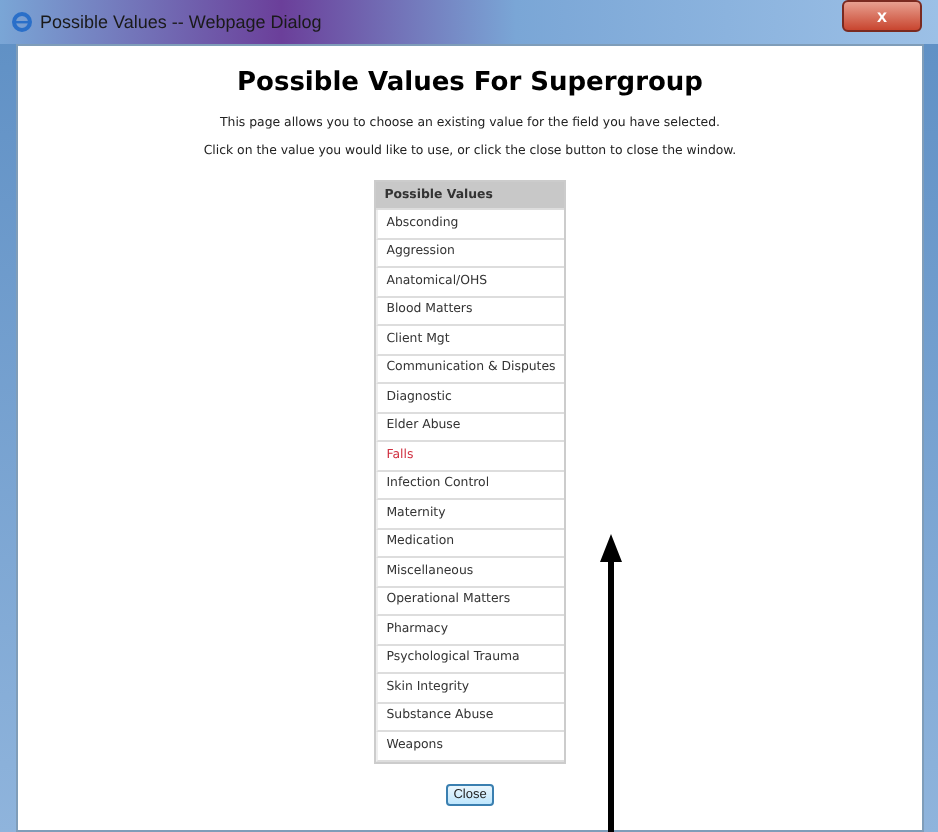  Describe the element at coordinates (182, 22) in the screenshot. I see `window-title: Possible Values -- Webpage Dialog` at that location.